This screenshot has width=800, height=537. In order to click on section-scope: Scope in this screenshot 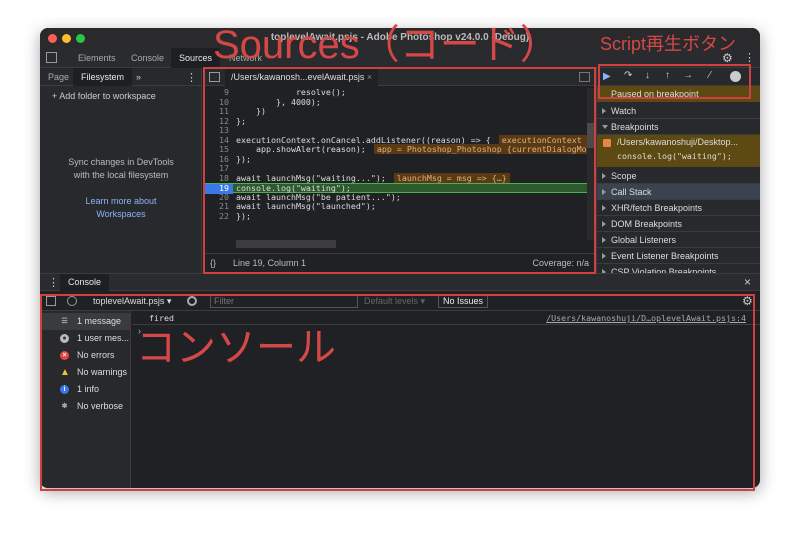, I will do `click(678, 176)`.